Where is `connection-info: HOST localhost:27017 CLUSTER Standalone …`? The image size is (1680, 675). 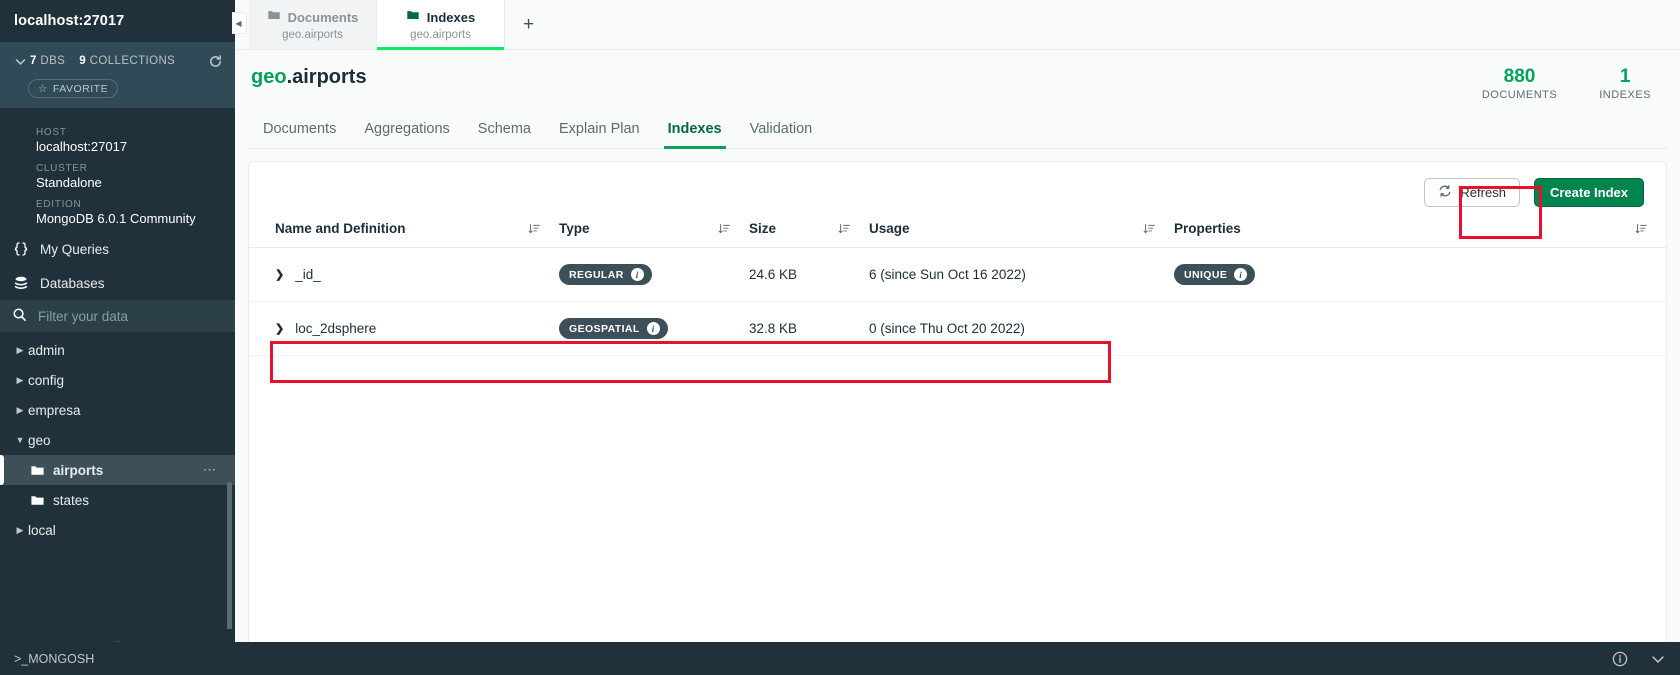
connection-info: HOST localhost:27017 CLUSTER Standalone … is located at coordinates (117, 170).